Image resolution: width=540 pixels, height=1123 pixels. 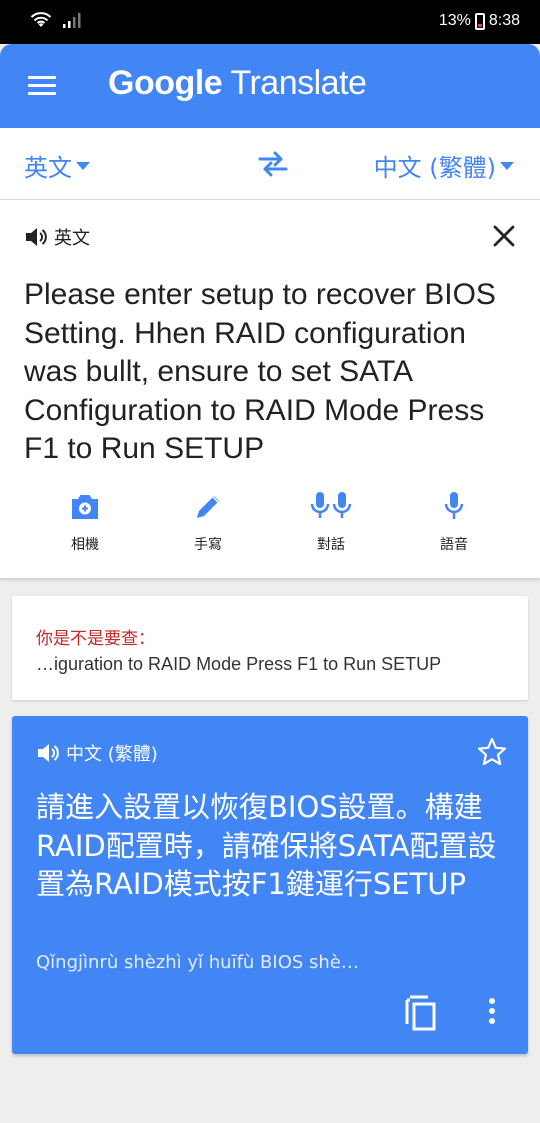 I want to click on result-language-row: 中文 (繁體), so click(x=97, y=753).